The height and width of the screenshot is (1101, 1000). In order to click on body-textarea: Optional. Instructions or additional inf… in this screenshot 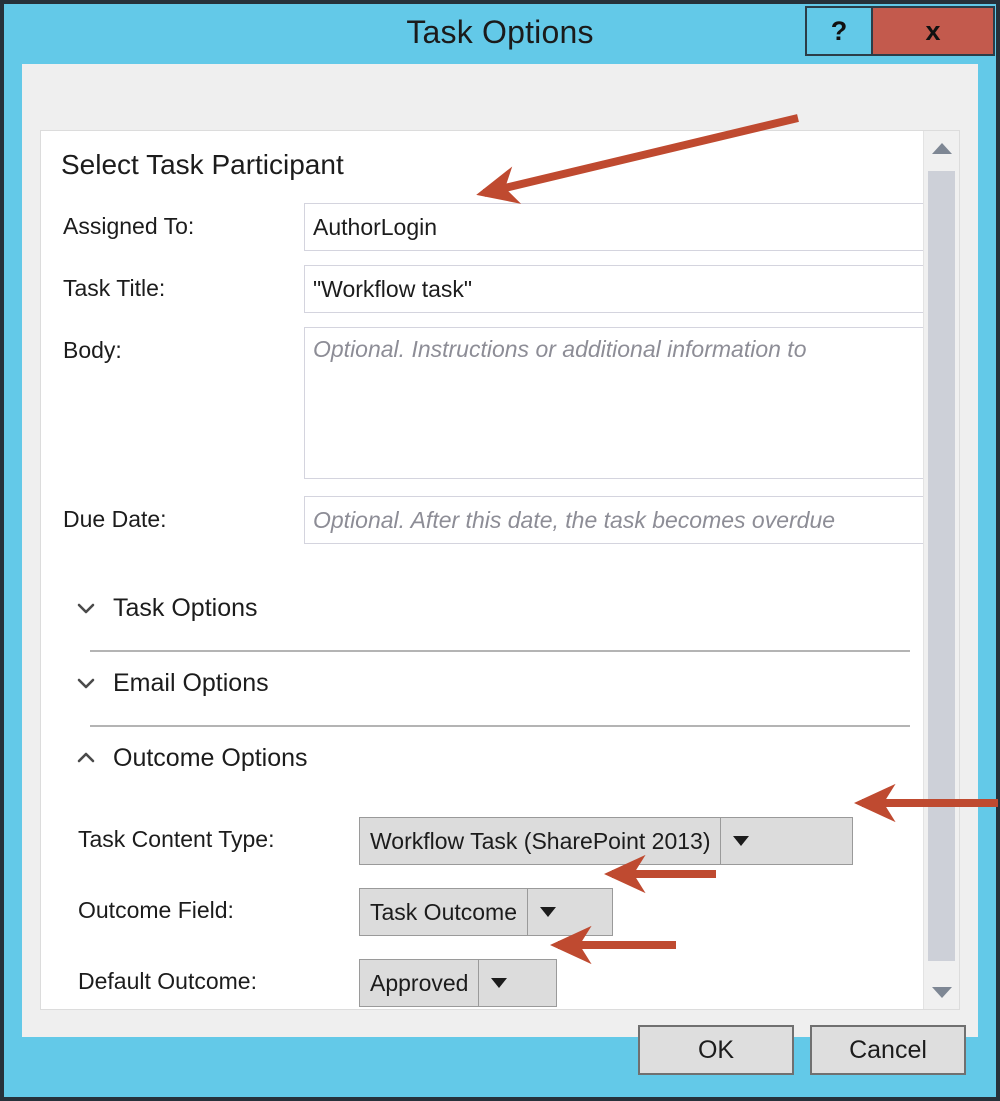, I will do `click(622, 403)`.